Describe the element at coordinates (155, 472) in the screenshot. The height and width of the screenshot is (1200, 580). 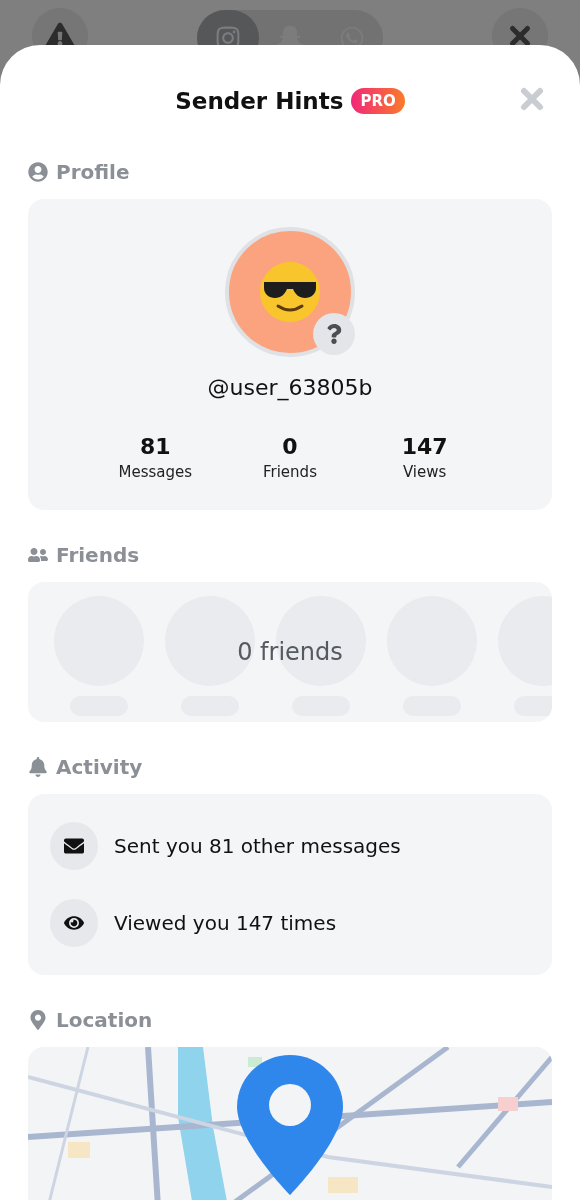
I see `stat-label: Messages` at that location.